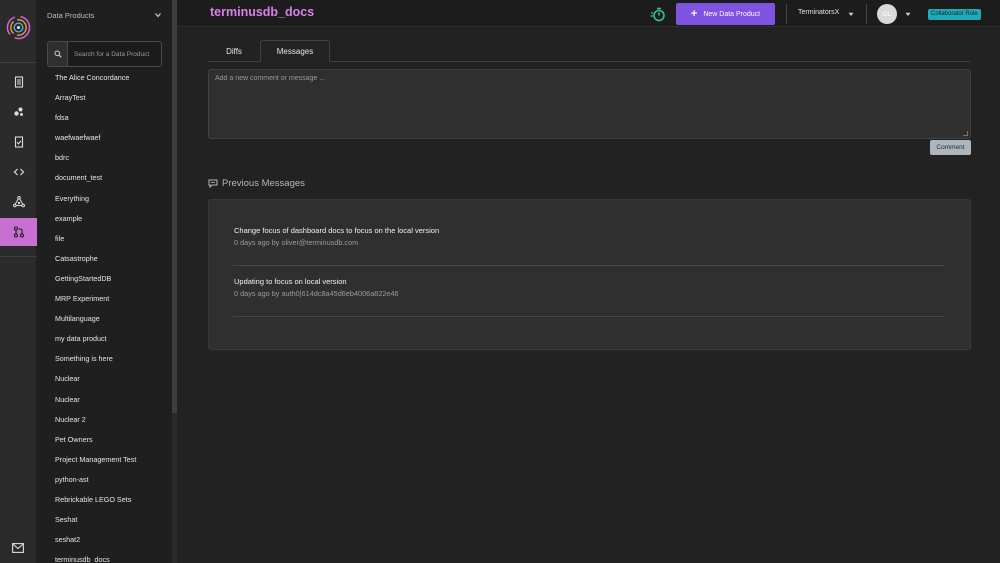 This screenshot has height=563, width=1000. Describe the element at coordinates (112, 283) in the screenshot. I see `sidebar-item: GettingStartedDB` at that location.